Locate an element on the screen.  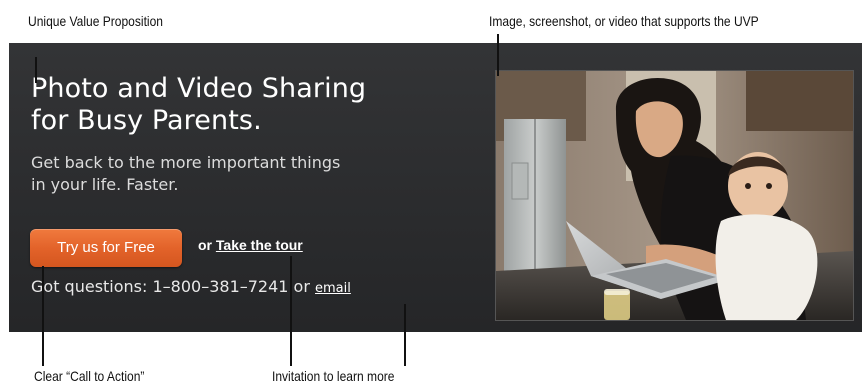
tour-callout-line is located at coordinates (291, 311).